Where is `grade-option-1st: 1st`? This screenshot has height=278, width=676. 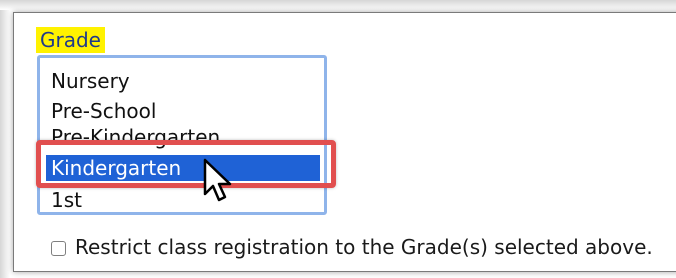
grade-option-1st: 1st is located at coordinates (66, 200).